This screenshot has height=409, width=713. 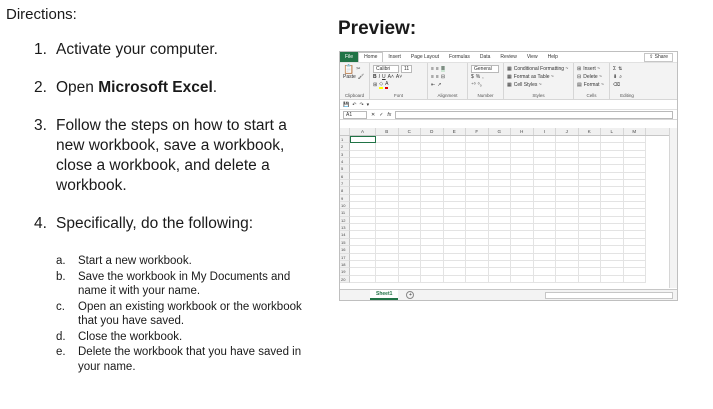 I want to click on align-center-icon: ≡, so click(x=437, y=77).